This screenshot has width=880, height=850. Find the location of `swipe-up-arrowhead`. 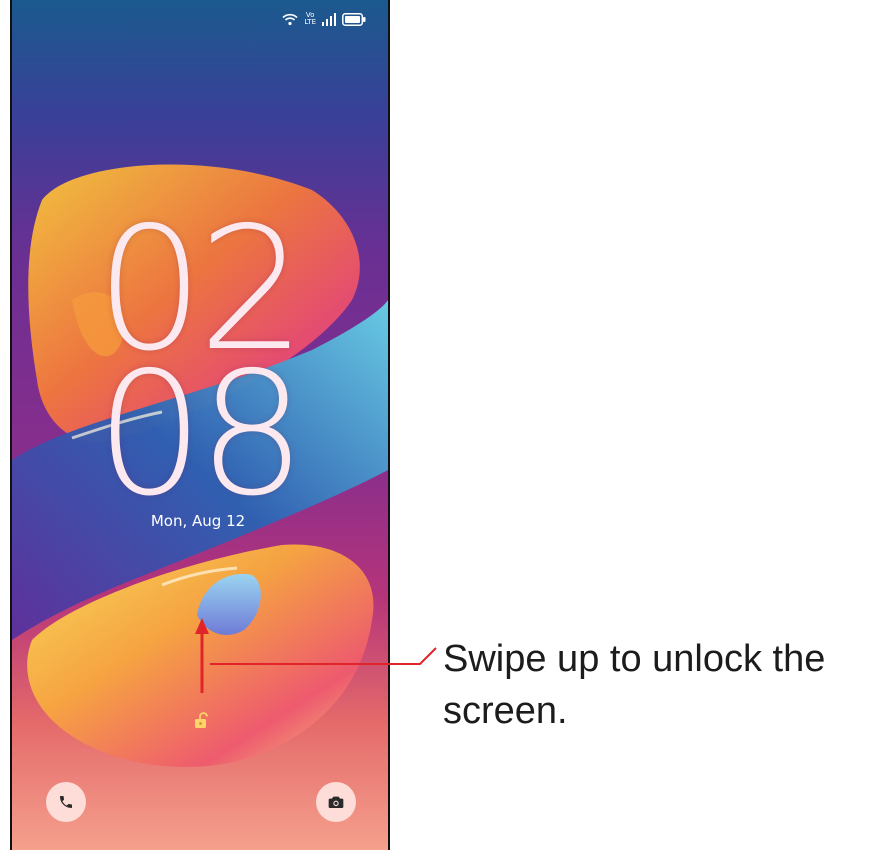

swipe-up-arrowhead is located at coordinates (202, 626).